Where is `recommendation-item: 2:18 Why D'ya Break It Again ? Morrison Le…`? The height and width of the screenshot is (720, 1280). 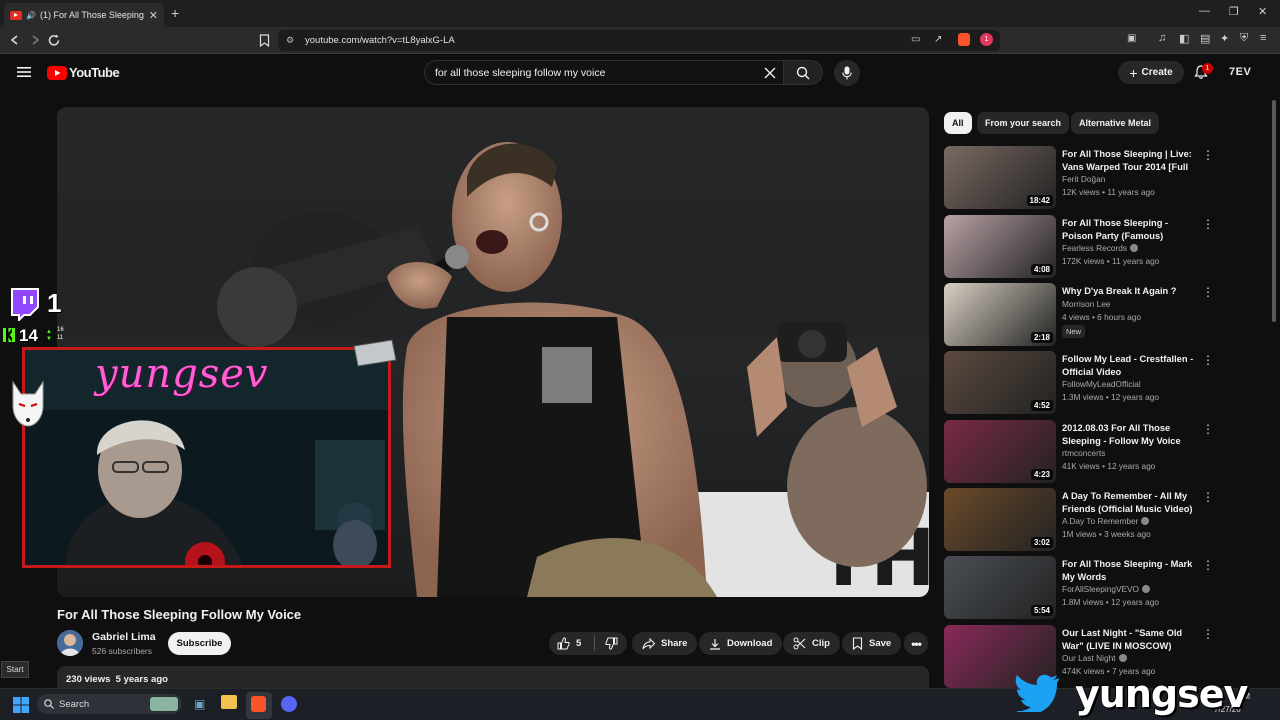 recommendation-item: 2:18 Why D'ya Break It Again ? Morrison Le… is located at coordinates (1080, 315).